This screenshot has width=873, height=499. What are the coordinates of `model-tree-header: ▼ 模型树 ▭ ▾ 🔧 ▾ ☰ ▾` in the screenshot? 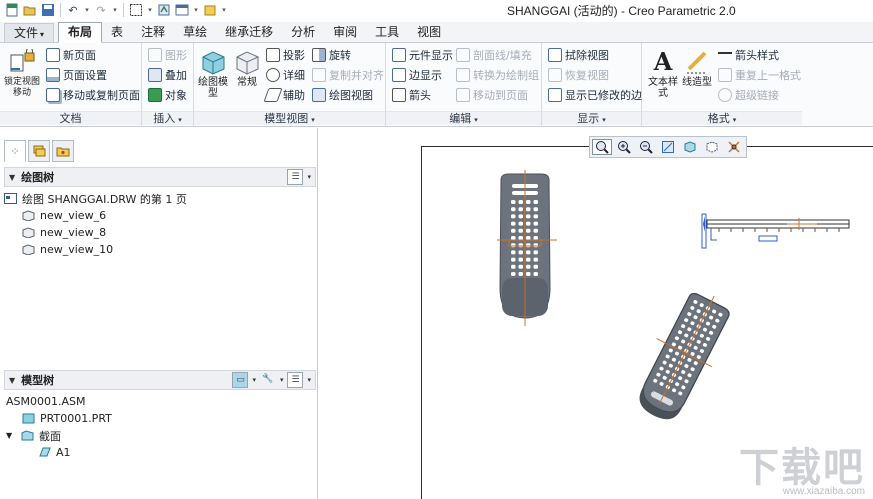 It's located at (160, 380).